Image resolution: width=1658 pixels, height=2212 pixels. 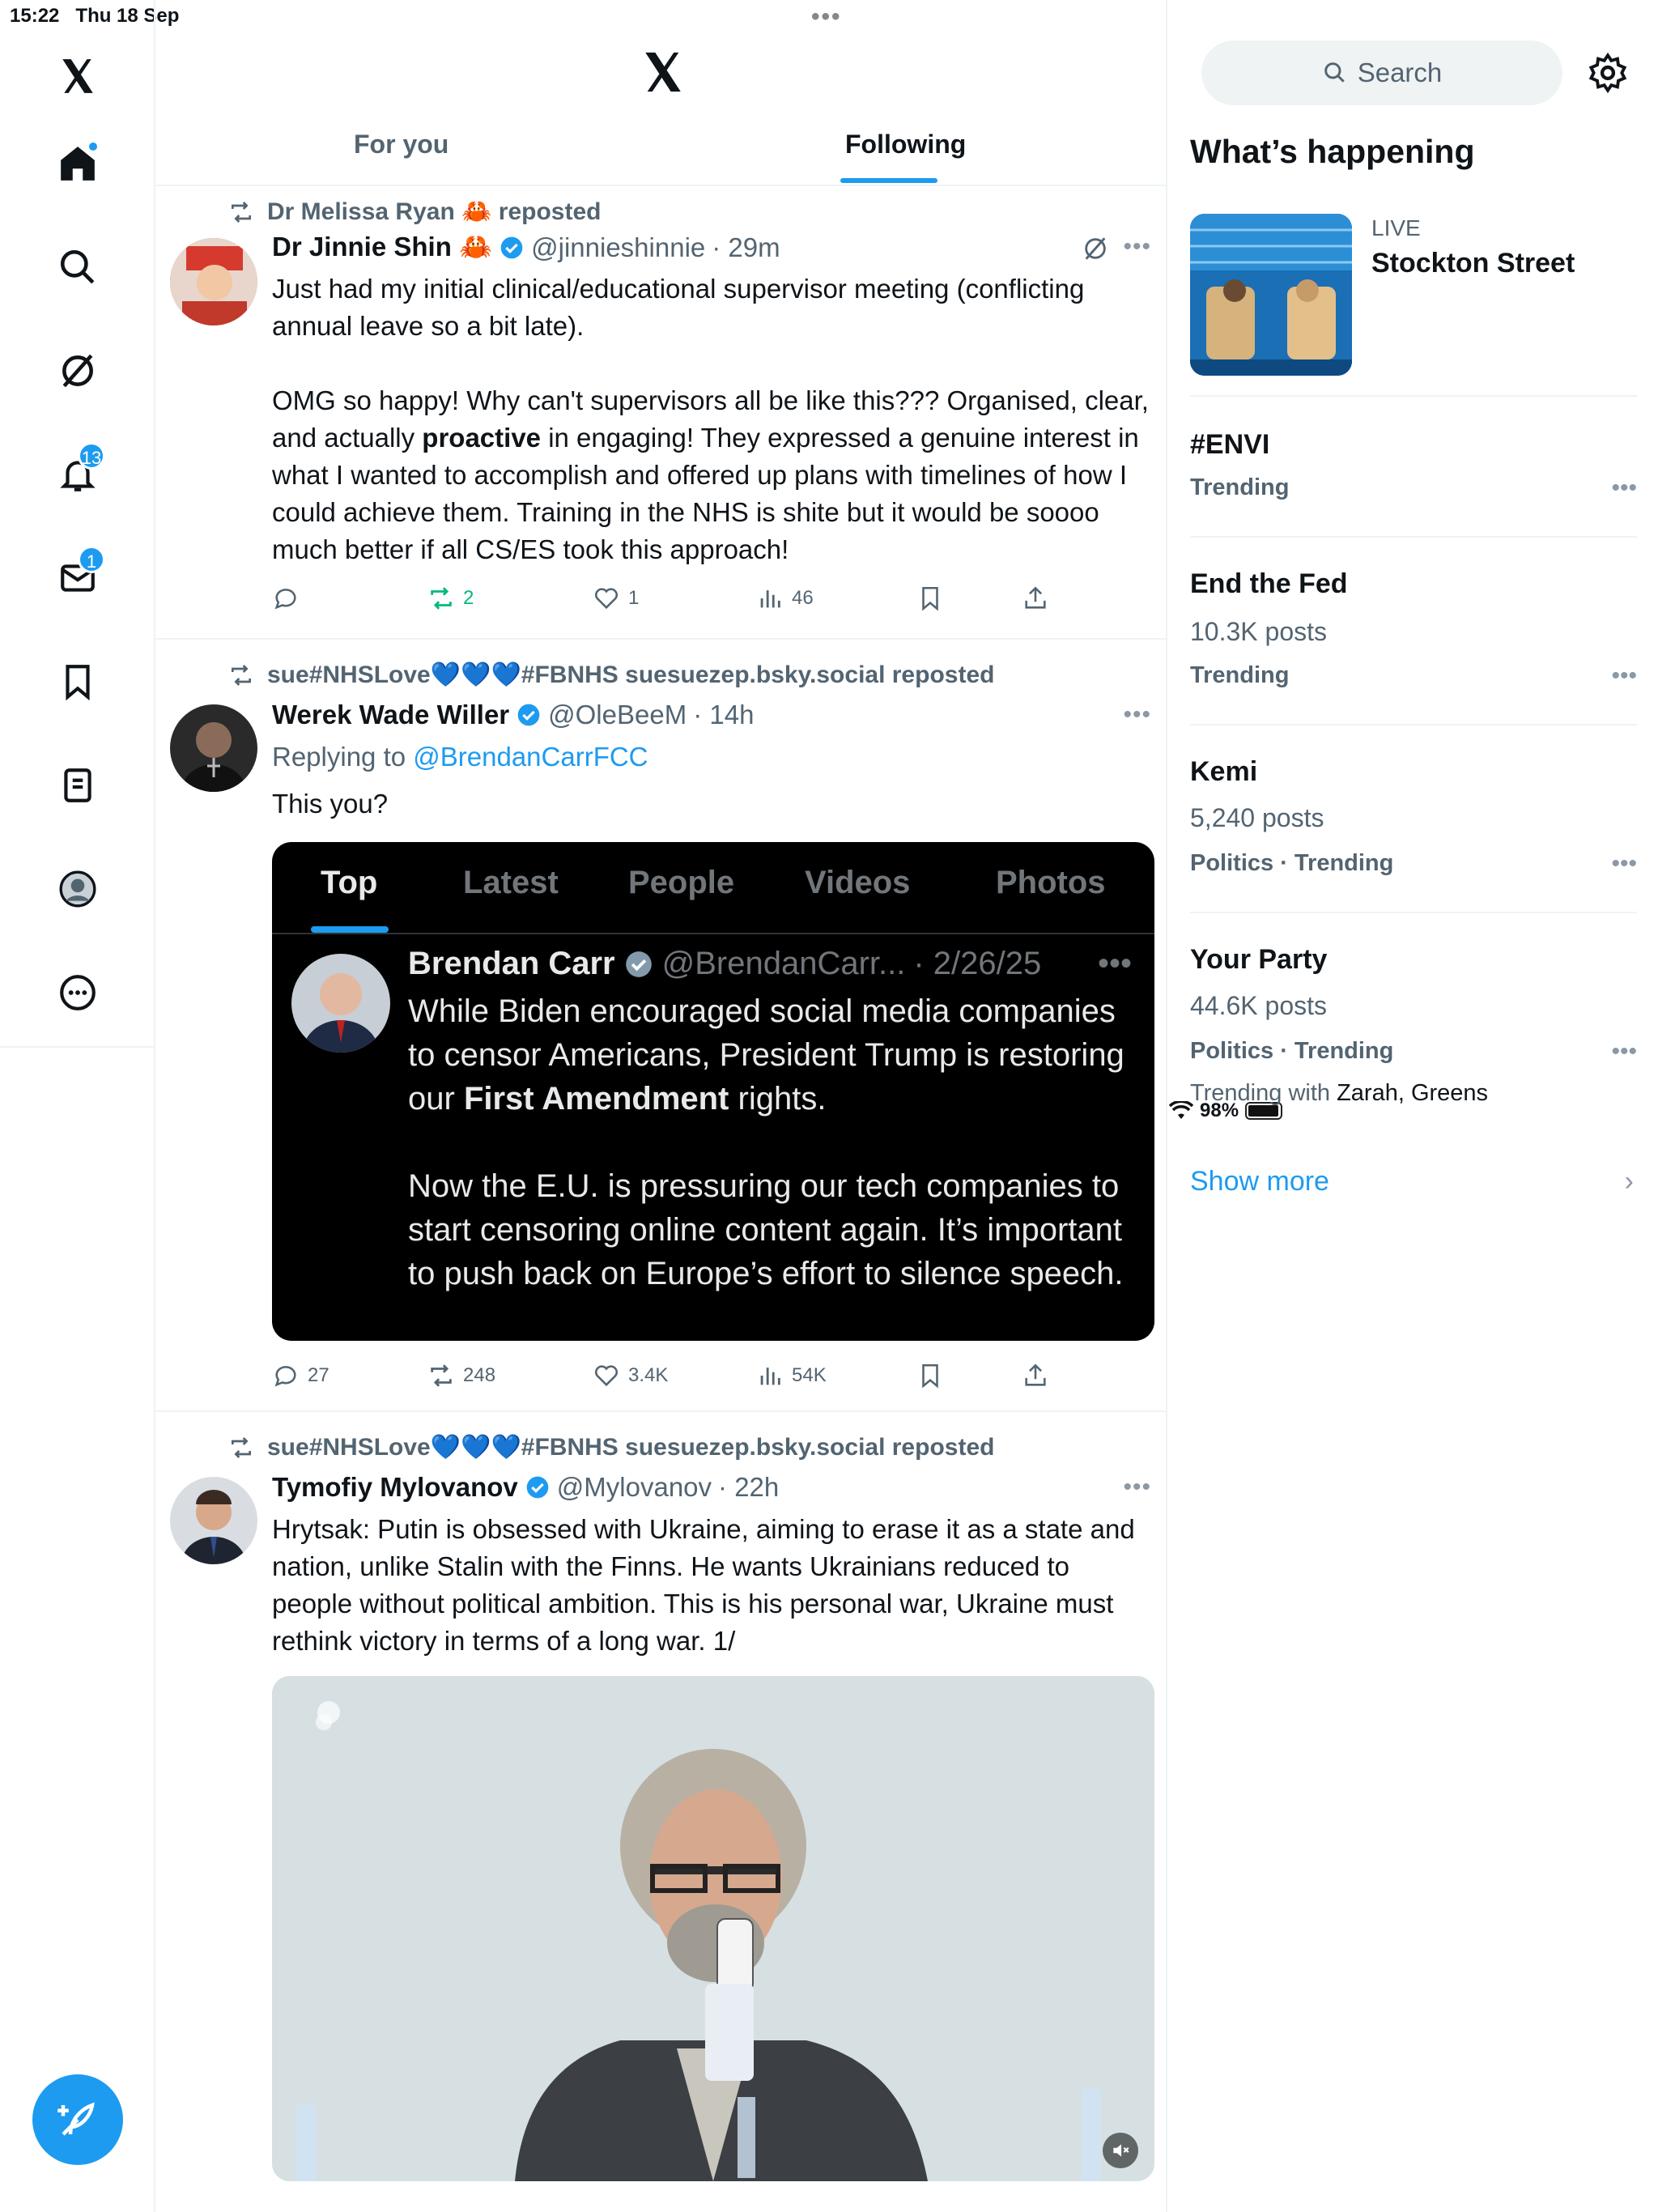 I want to click on post-author-line: Werek Wade Willer @OleBeeM · 14h, so click(x=513, y=715).